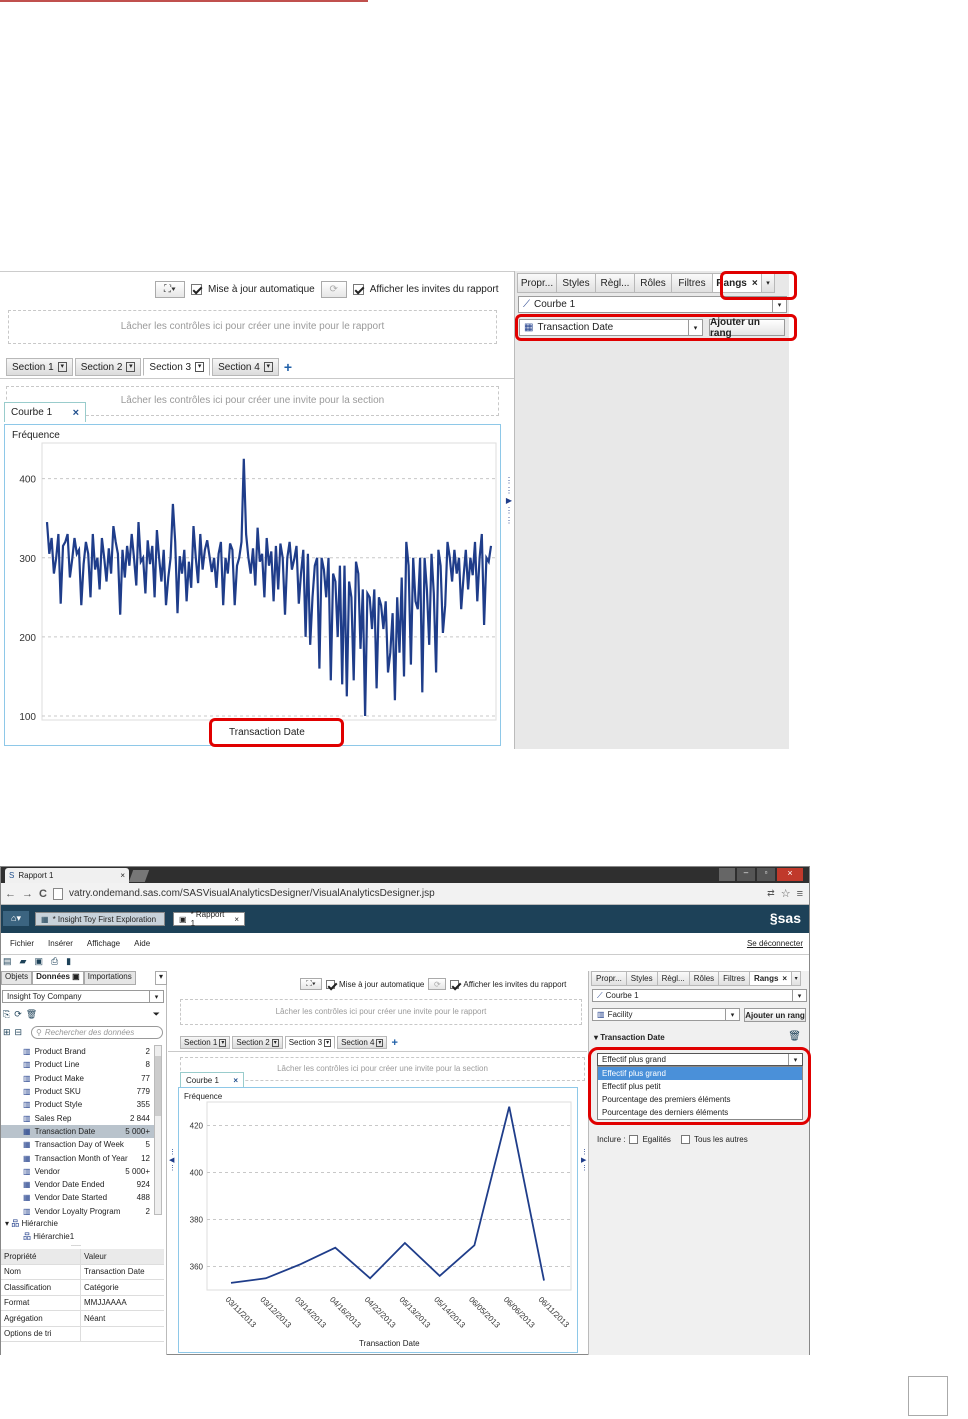  I want to click on reload-icon: C, so click(43, 894).